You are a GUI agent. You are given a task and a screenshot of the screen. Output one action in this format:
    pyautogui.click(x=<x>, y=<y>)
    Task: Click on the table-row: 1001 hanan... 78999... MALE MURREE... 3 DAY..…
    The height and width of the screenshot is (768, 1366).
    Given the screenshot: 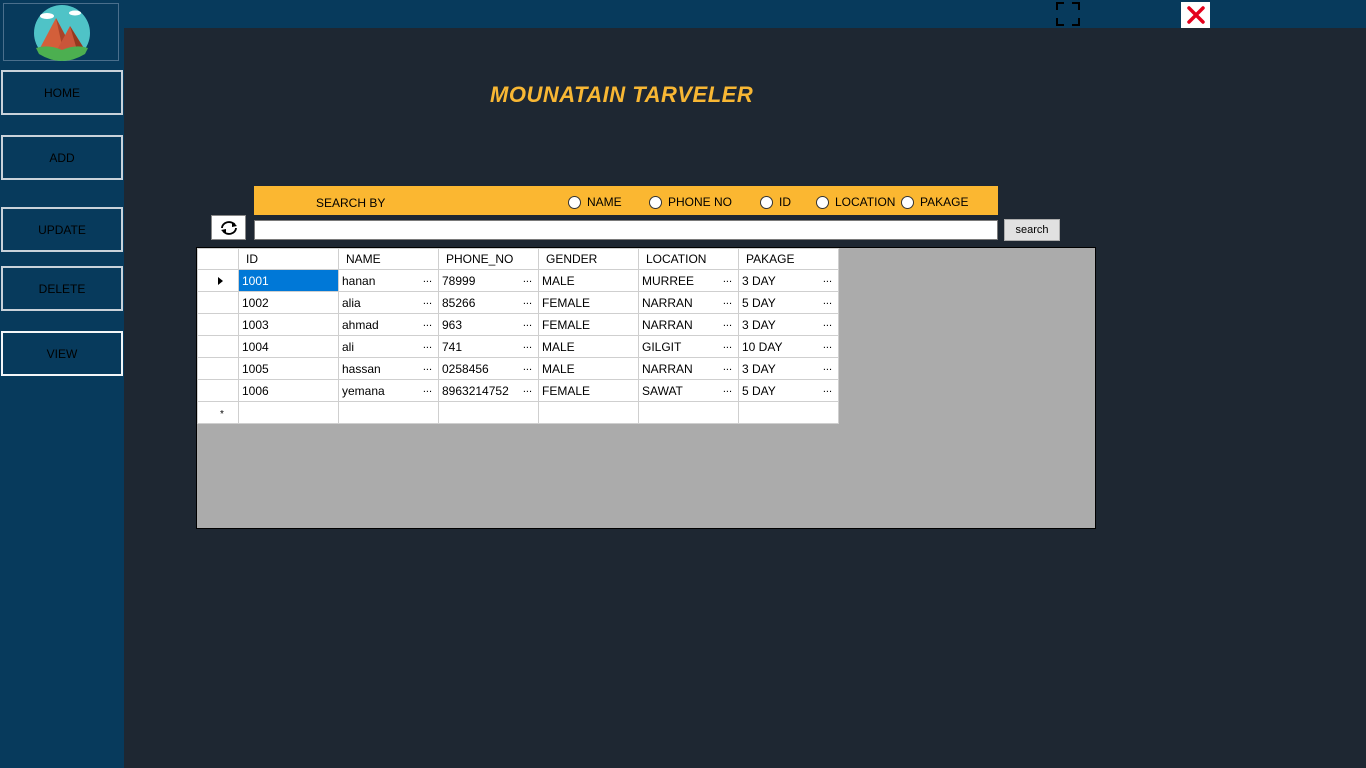 What is the action you would take?
    pyautogui.click(x=518, y=280)
    